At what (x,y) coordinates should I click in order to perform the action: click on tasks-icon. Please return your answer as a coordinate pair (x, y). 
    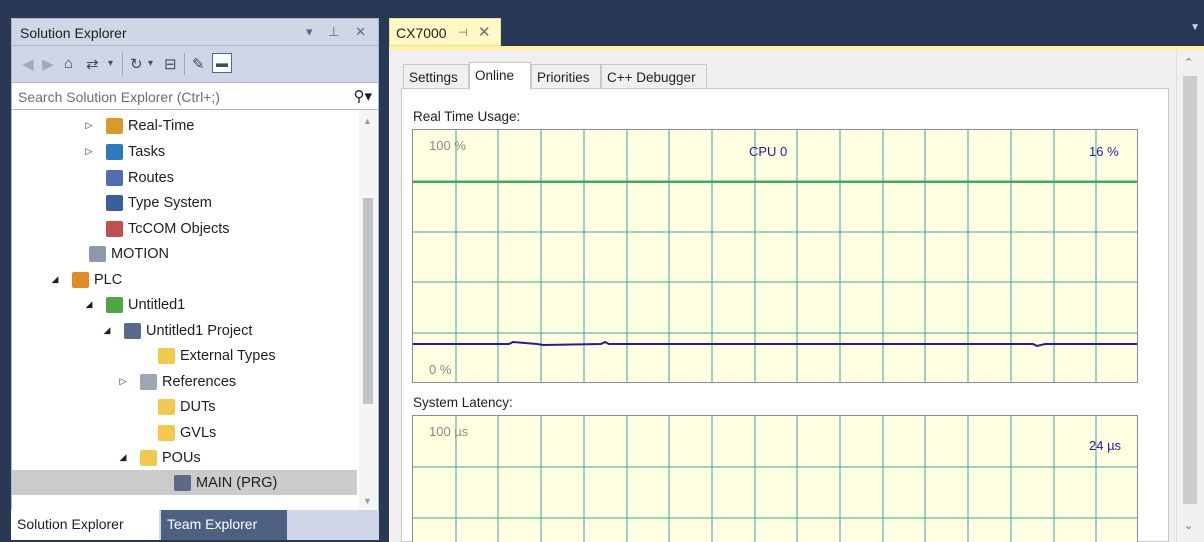
    Looking at the image, I should click on (114, 151).